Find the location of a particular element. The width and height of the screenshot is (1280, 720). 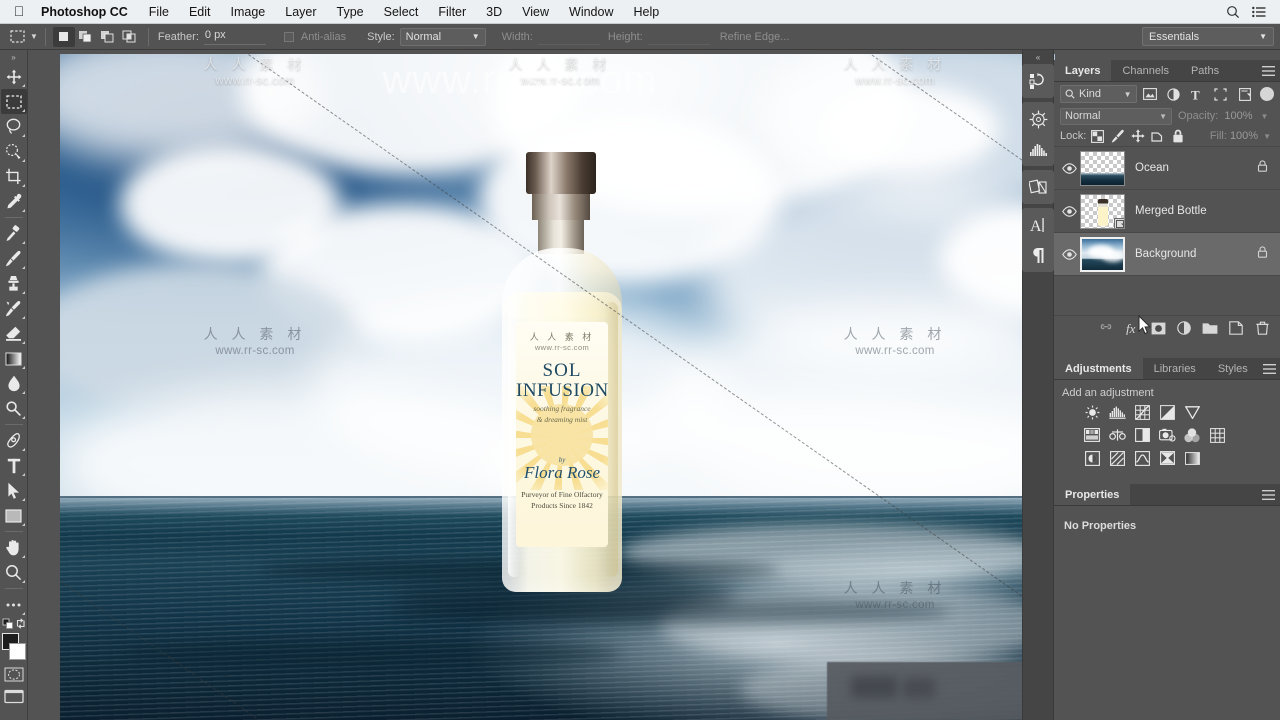

rectangle-tool is located at coordinates (14, 515).